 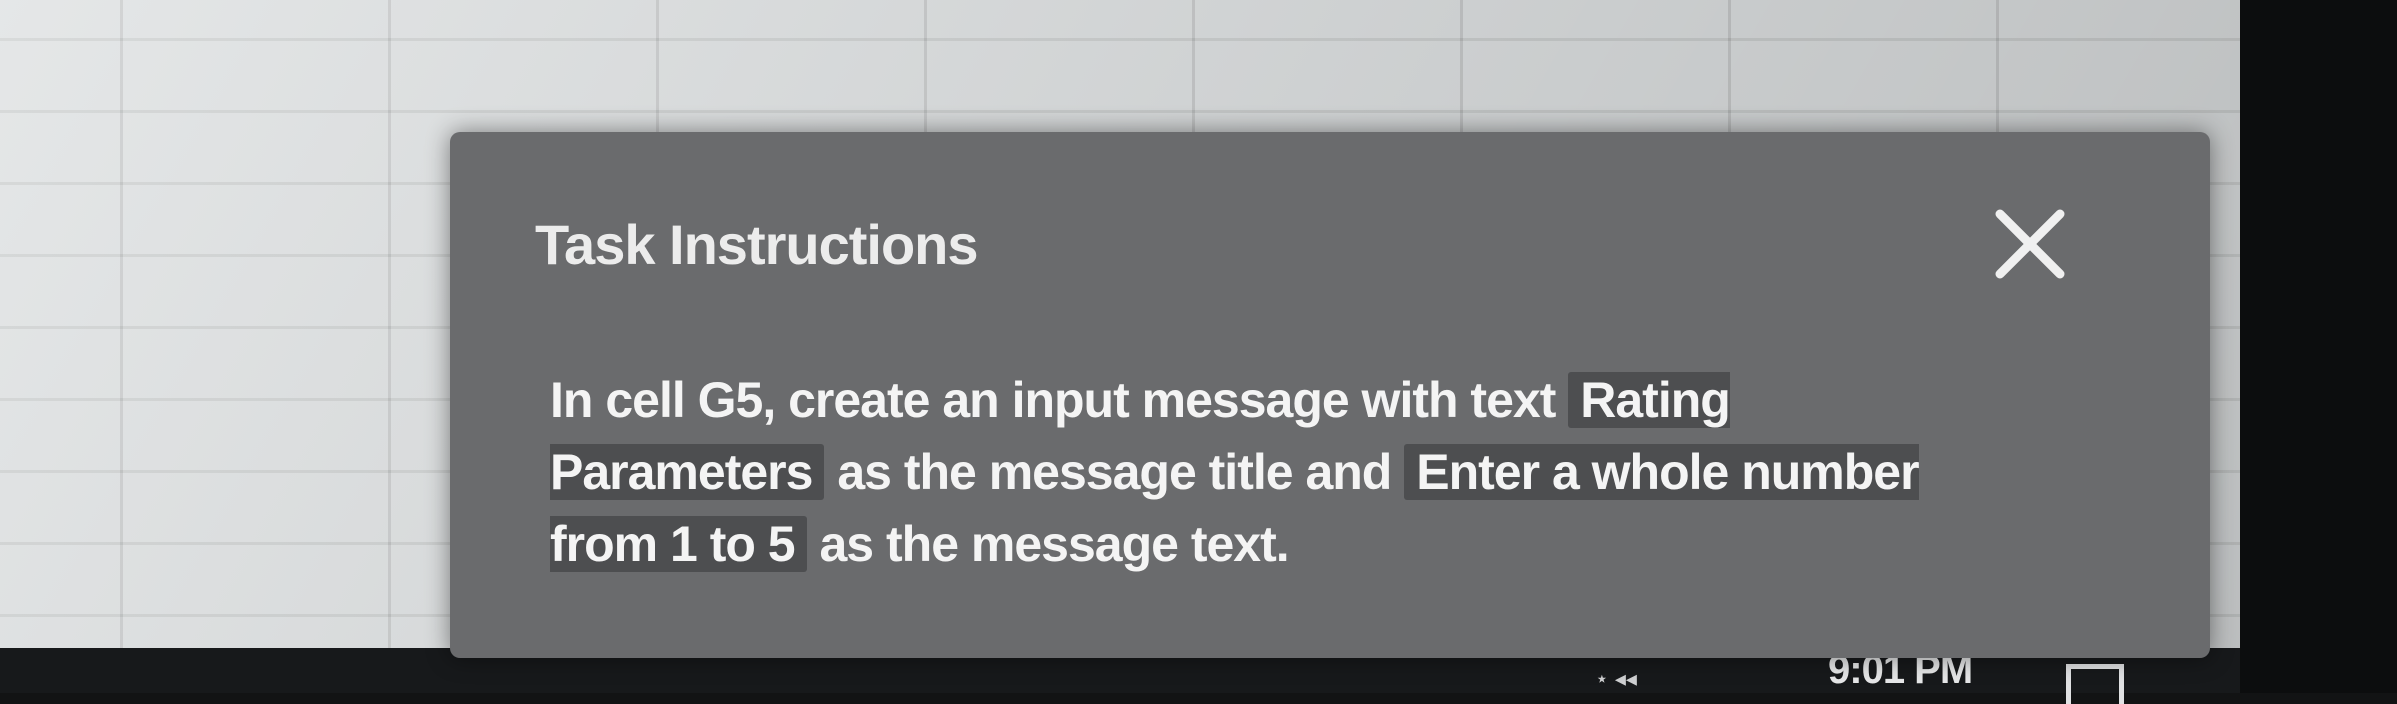 What do you see at coordinates (757, 244) in the screenshot?
I see `dialog-title: Task Instructions` at bounding box center [757, 244].